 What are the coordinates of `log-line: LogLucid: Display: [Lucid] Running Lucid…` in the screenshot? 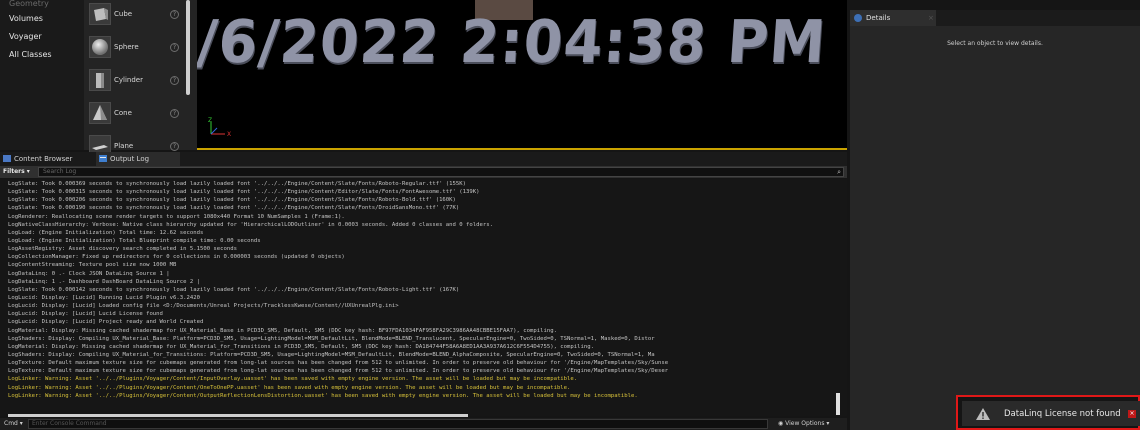 It's located at (104, 297).